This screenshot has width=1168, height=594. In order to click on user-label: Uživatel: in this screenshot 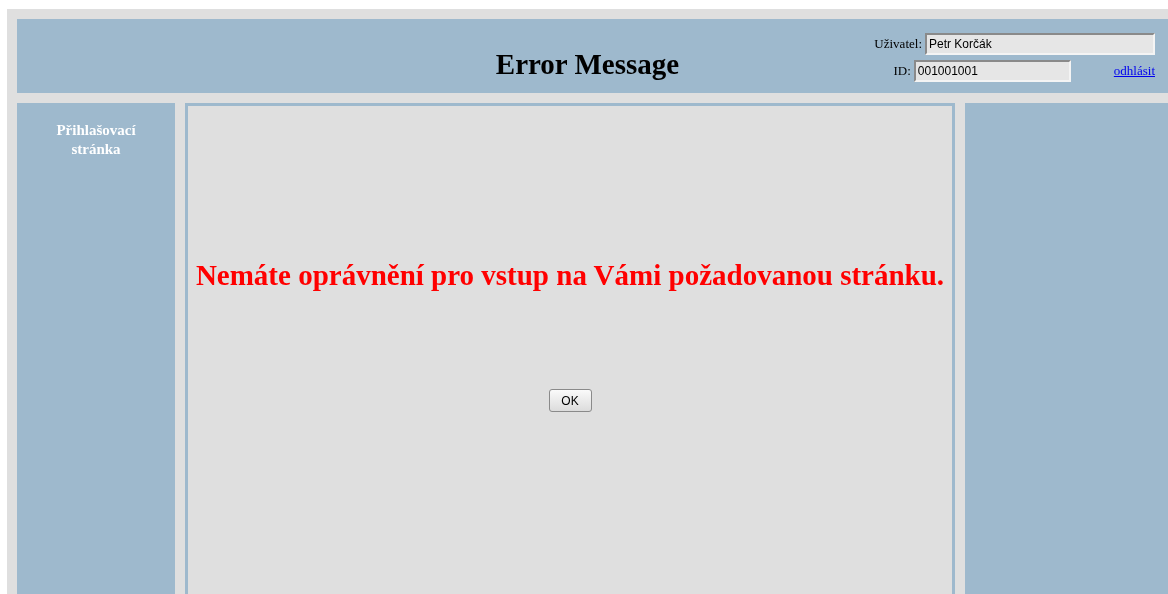, I will do `click(898, 44)`.